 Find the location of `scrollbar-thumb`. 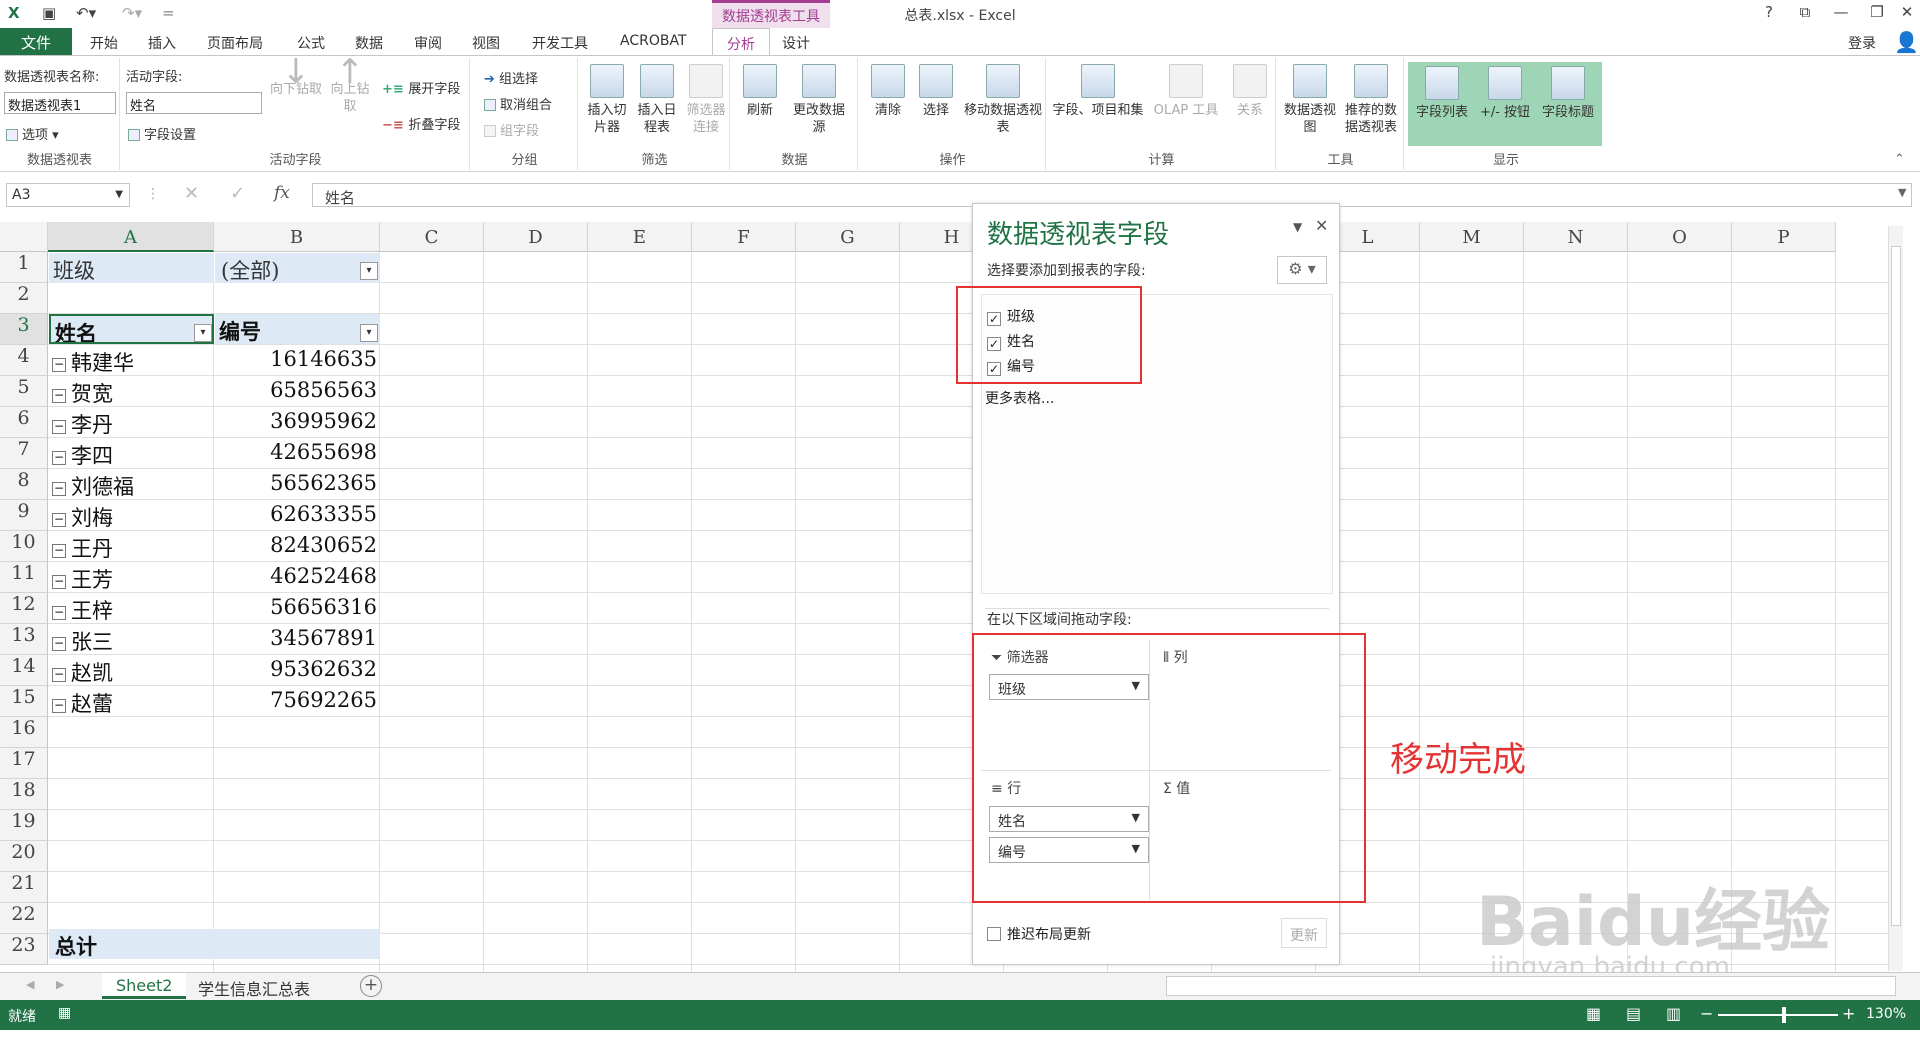

scrollbar-thumb is located at coordinates (1896, 586).